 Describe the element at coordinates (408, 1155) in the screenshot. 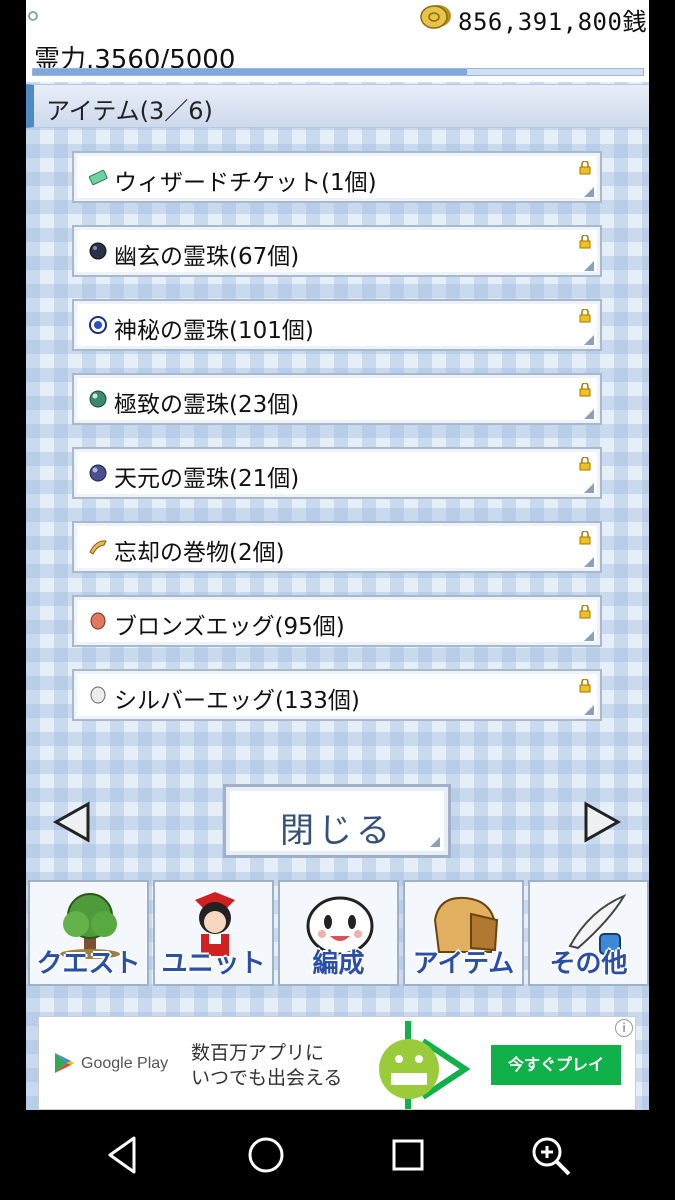

I see `recents-icon` at that location.